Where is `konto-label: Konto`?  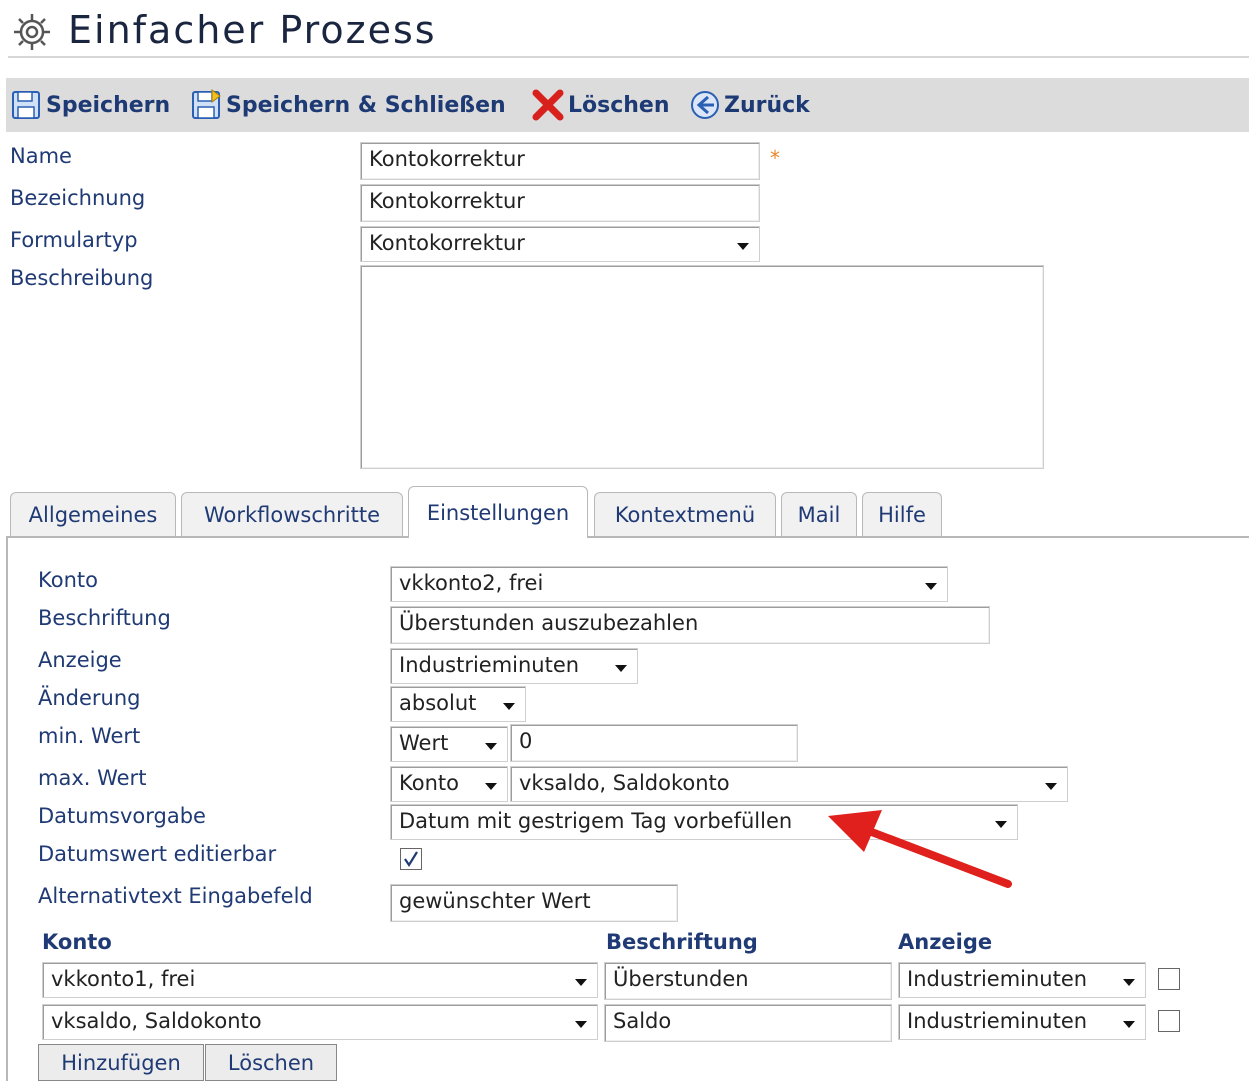 konto-label: Konto is located at coordinates (68, 580).